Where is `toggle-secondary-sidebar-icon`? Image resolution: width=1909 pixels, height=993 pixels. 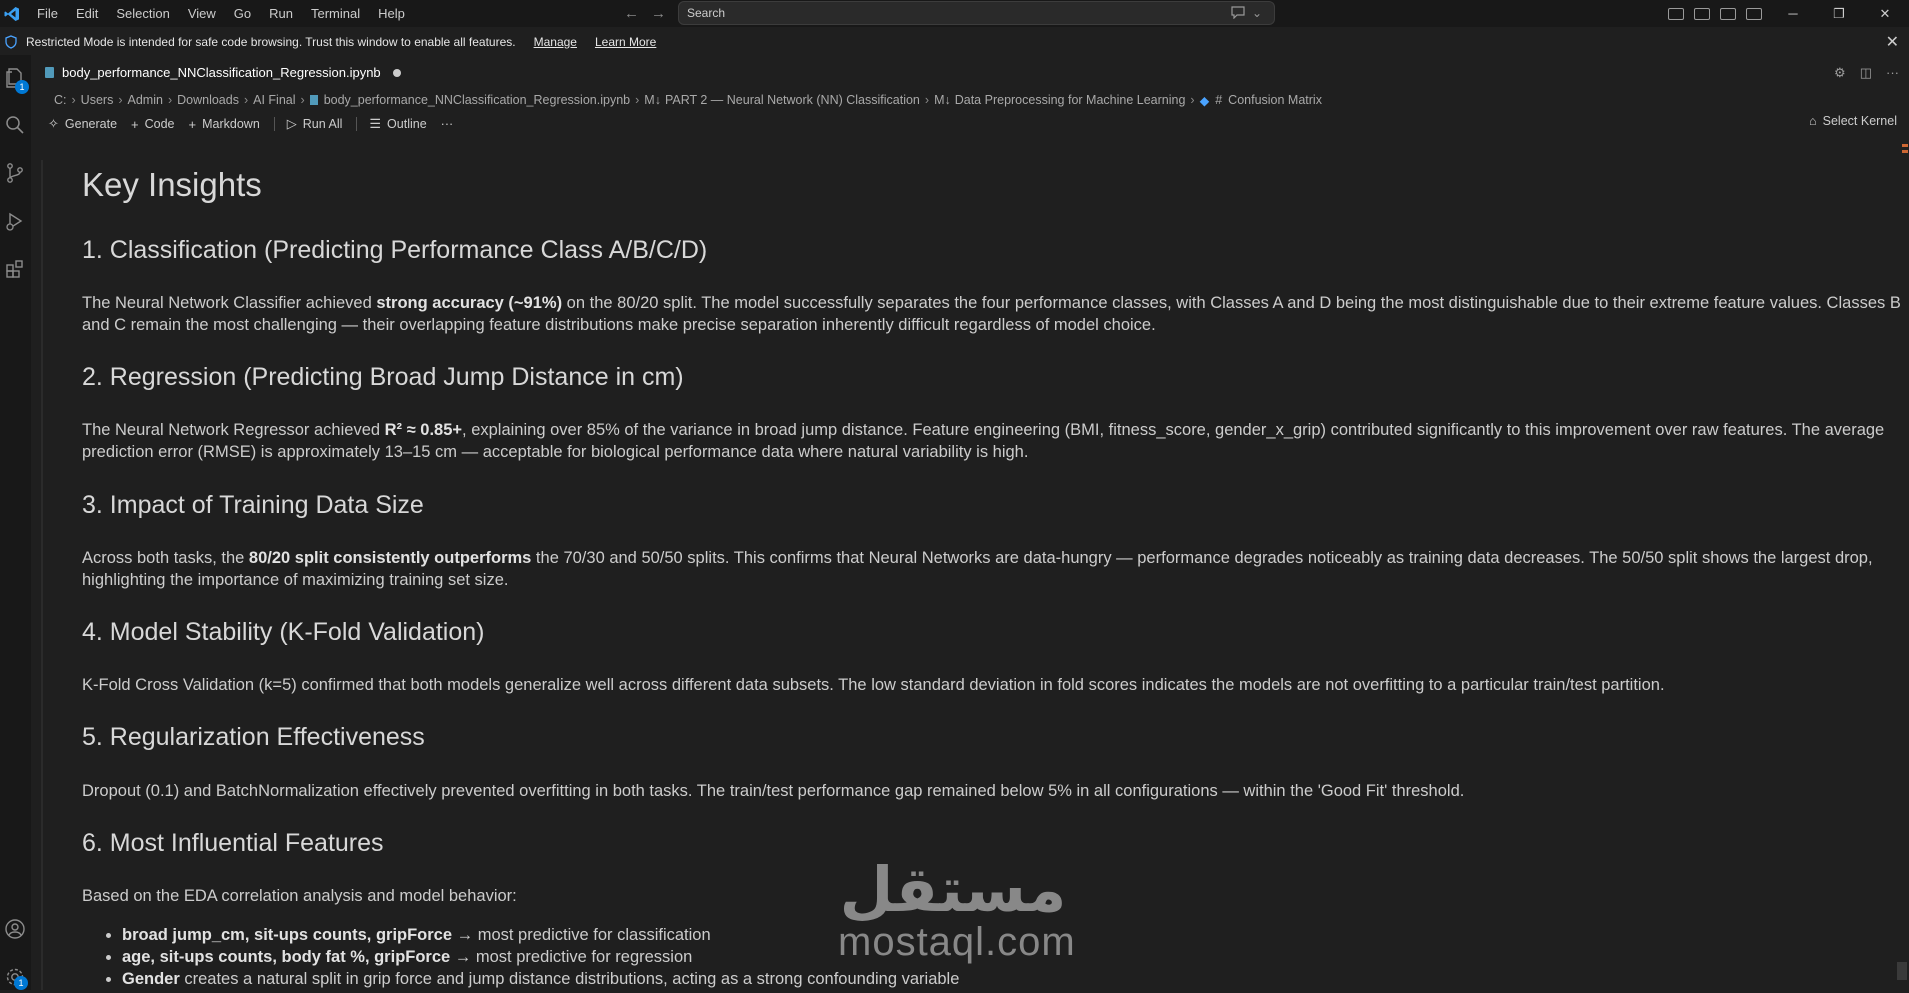 toggle-secondary-sidebar-icon is located at coordinates (1754, 13).